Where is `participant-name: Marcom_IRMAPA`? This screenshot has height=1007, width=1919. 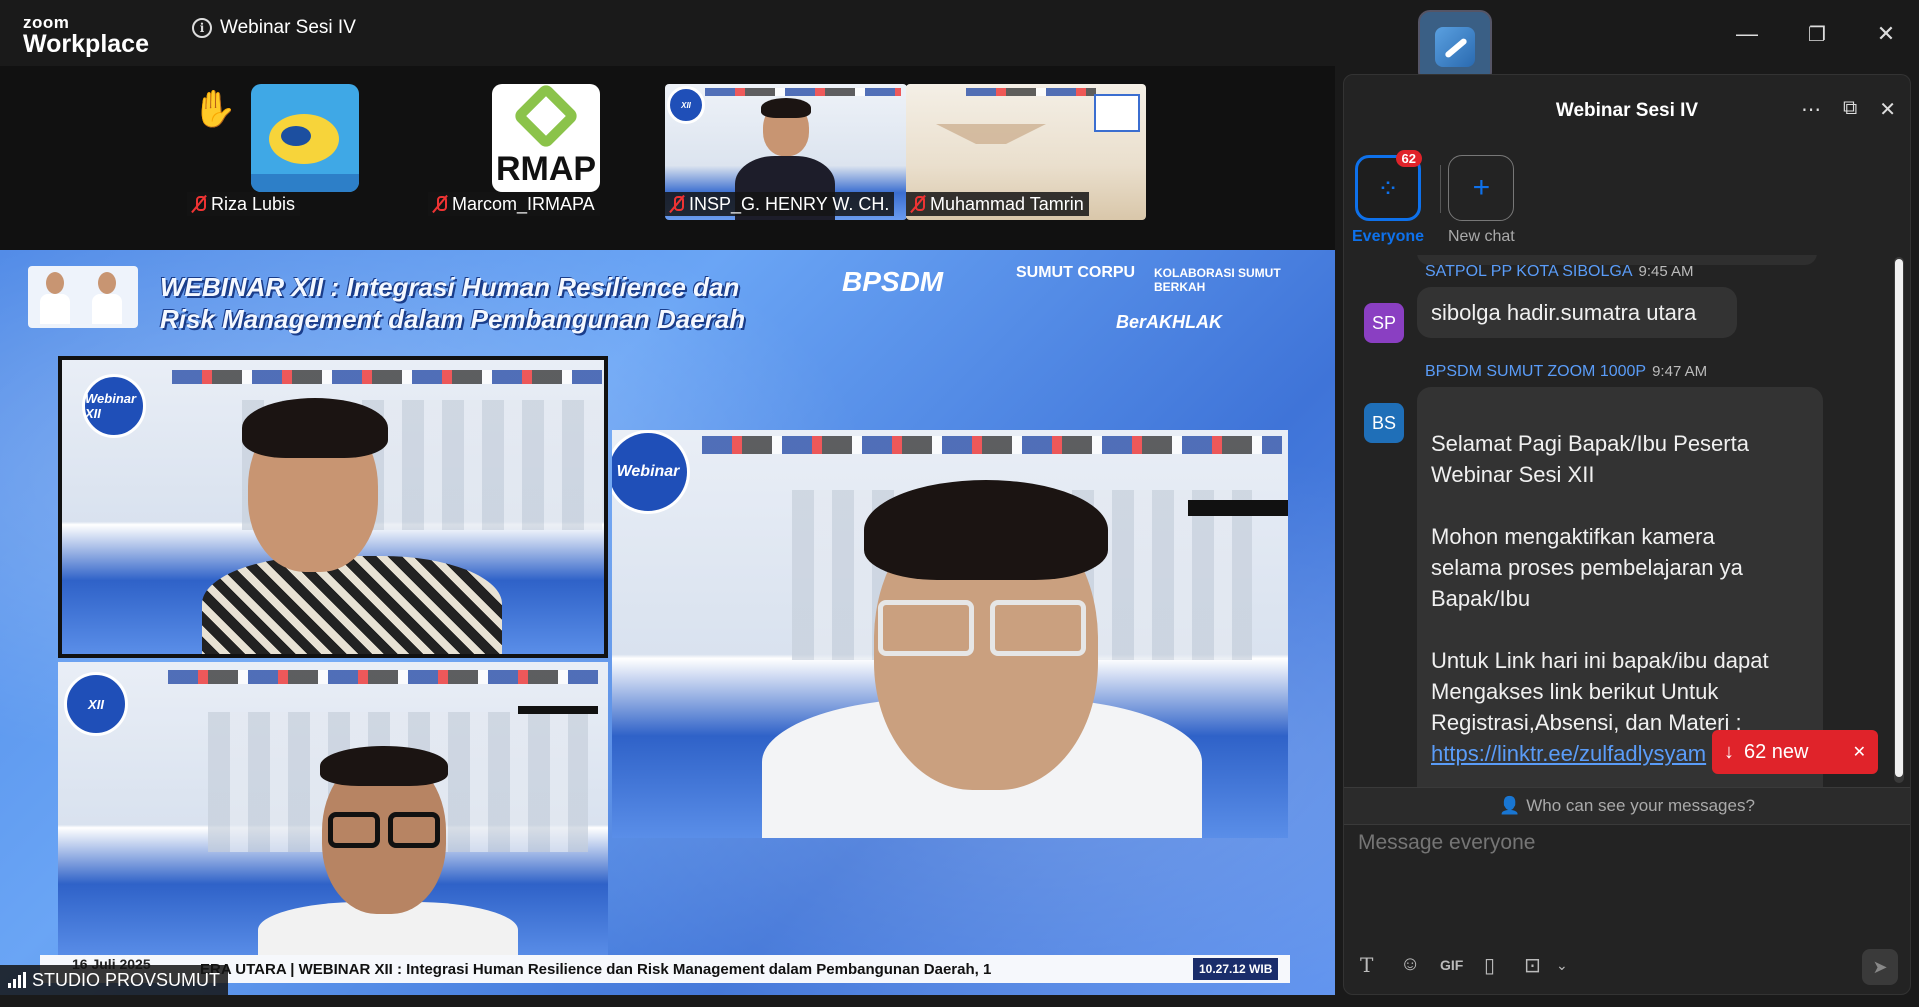
participant-name: Marcom_IRMAPA is located at coordinates (514, 204).